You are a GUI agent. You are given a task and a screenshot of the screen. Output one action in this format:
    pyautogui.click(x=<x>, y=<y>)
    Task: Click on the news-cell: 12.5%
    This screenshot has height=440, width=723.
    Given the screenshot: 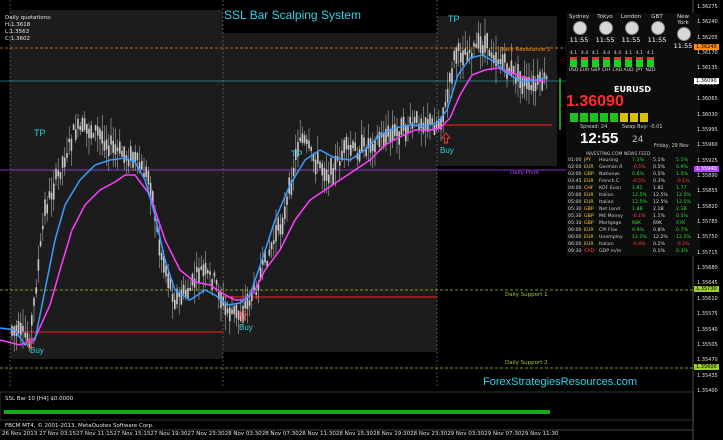 What is the action you would take?
    pyautogui.click(x=639, y=195)
    